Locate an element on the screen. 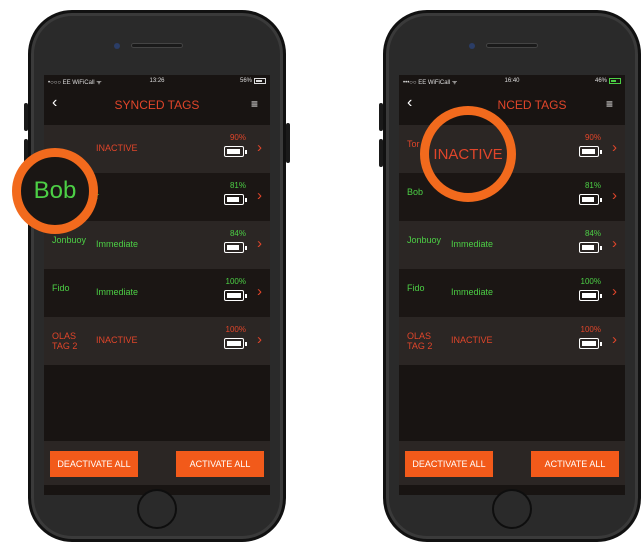 The width and height of the screenshot is (641, 545). clock: 13:26 is located at coordinates (157, 81).